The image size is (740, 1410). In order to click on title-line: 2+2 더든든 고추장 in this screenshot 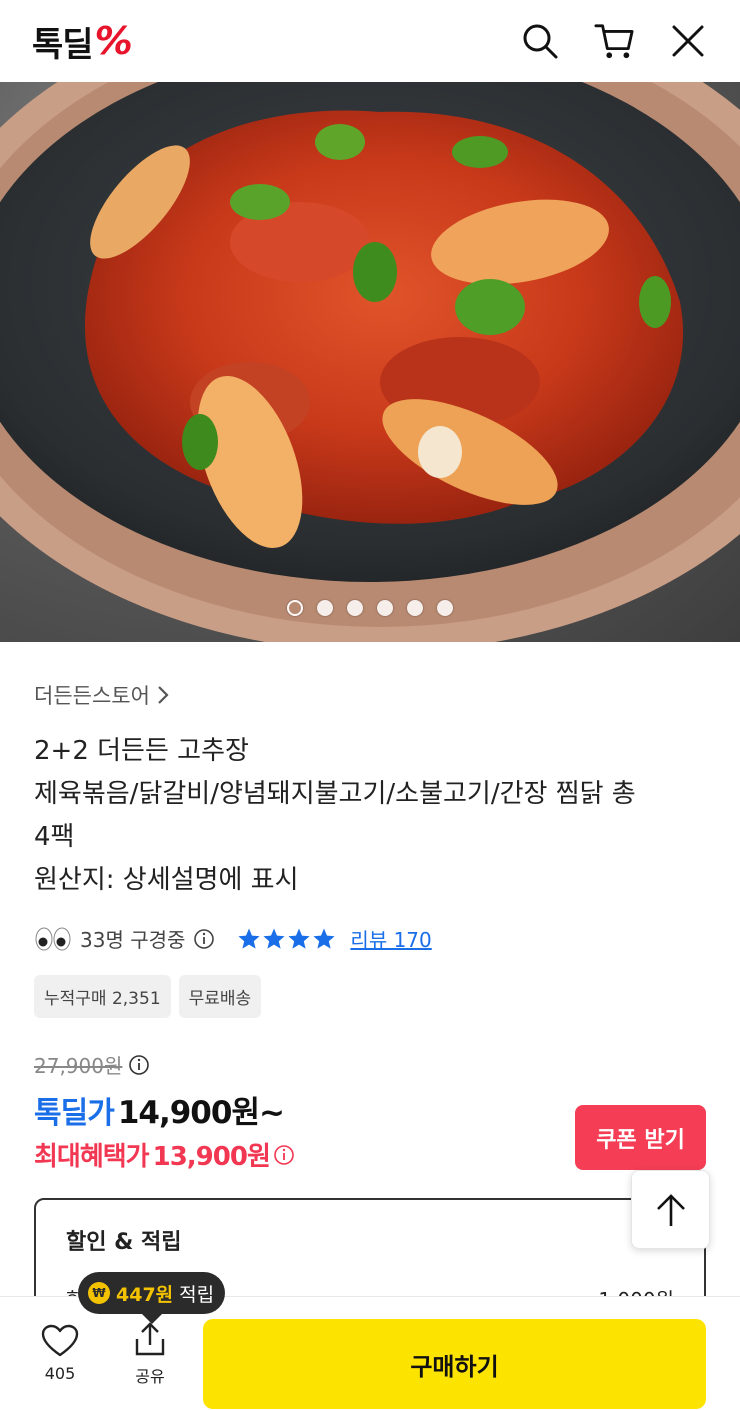, I will do `click(141, 751)`.